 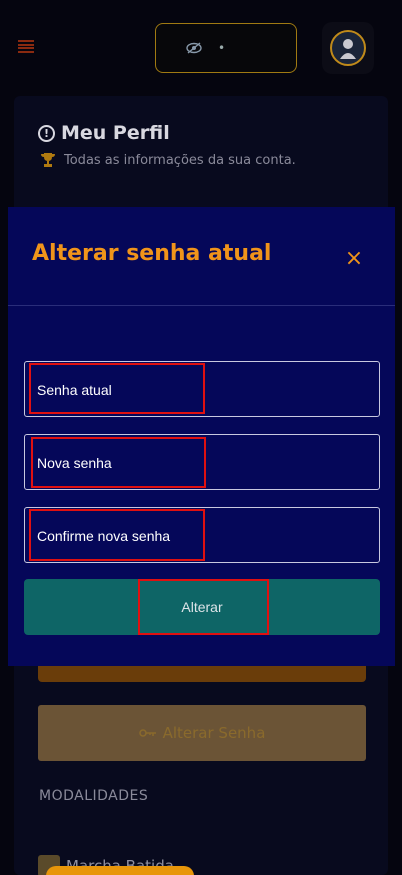 I want to click on close-icon: ×, so click(x=354, y=259).